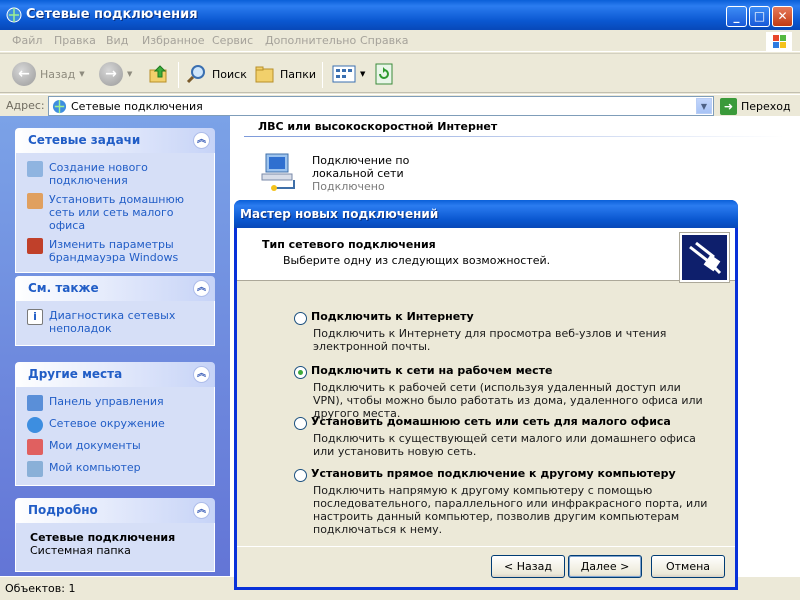  What do you see at coordinates (117, 40) in the screenshot?
I see `menu-view: Вид` at bounding box center [117, 40].